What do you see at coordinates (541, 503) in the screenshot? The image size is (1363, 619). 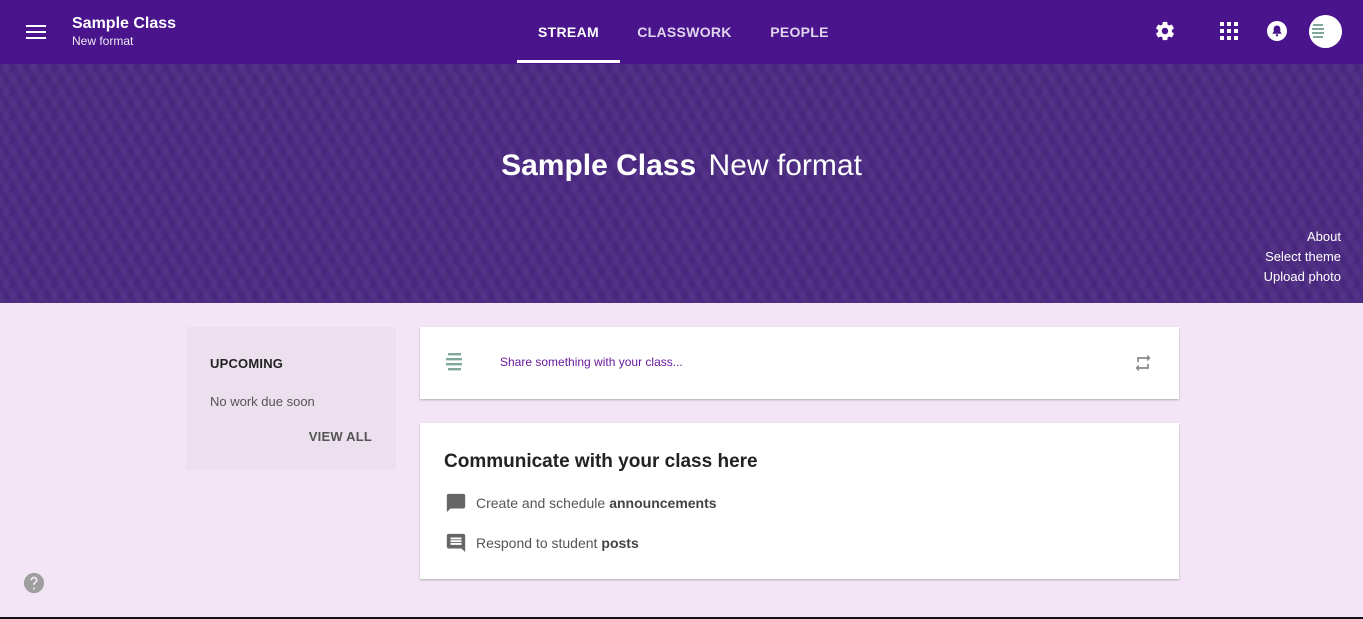 I see `announcements-text: Create and schedule` at bounding box center [541, 503].